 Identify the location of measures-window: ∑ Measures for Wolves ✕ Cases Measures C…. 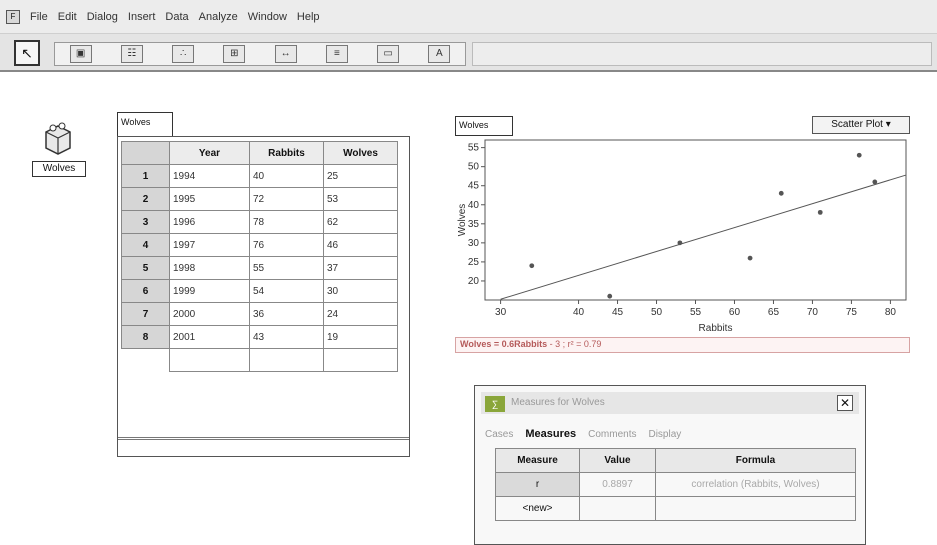
(670, 465).